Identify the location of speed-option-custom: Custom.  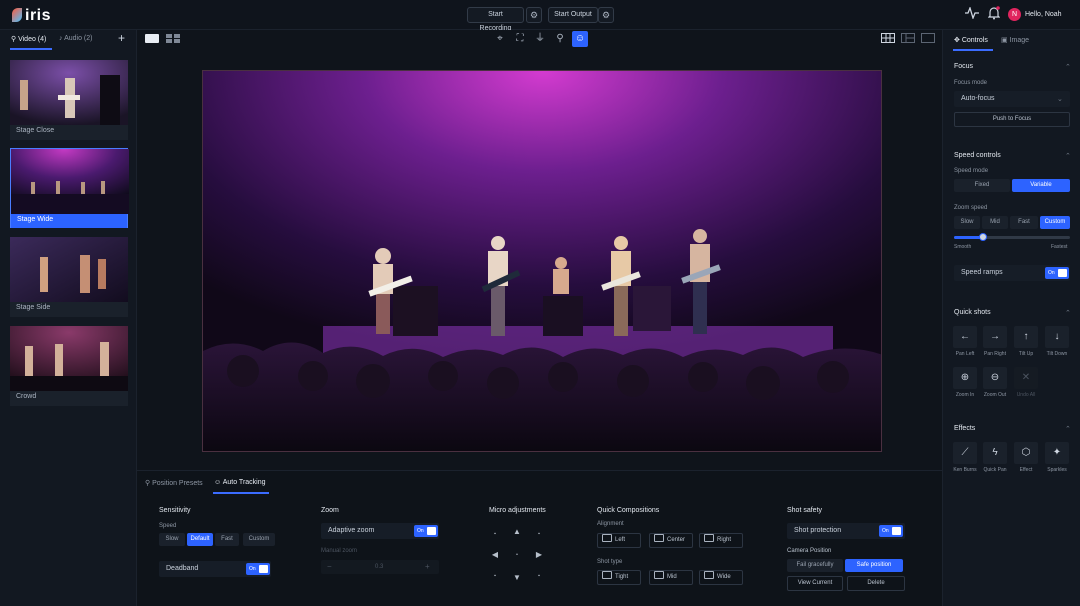
(259, 539).